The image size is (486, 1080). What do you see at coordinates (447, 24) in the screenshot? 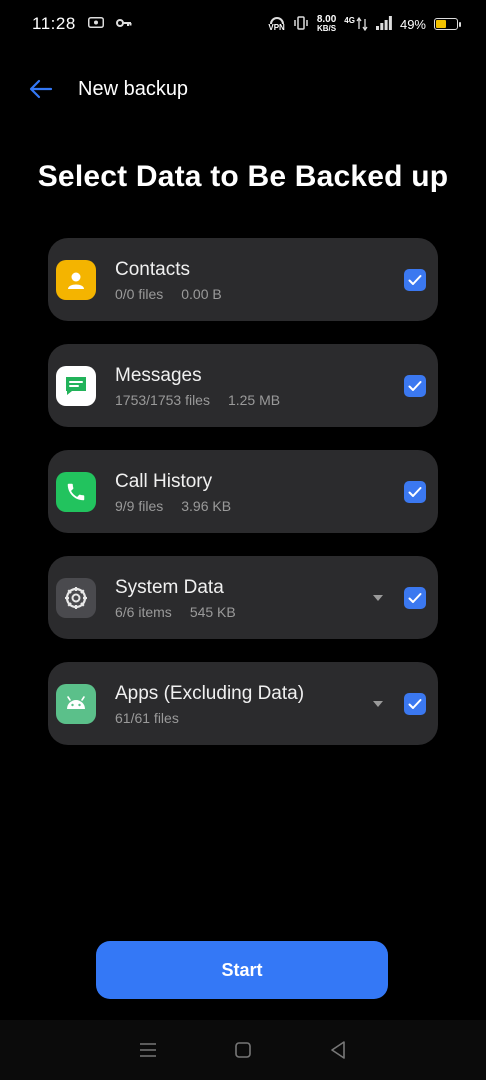
I see `battery-icon` at bounding box center [447, 24].